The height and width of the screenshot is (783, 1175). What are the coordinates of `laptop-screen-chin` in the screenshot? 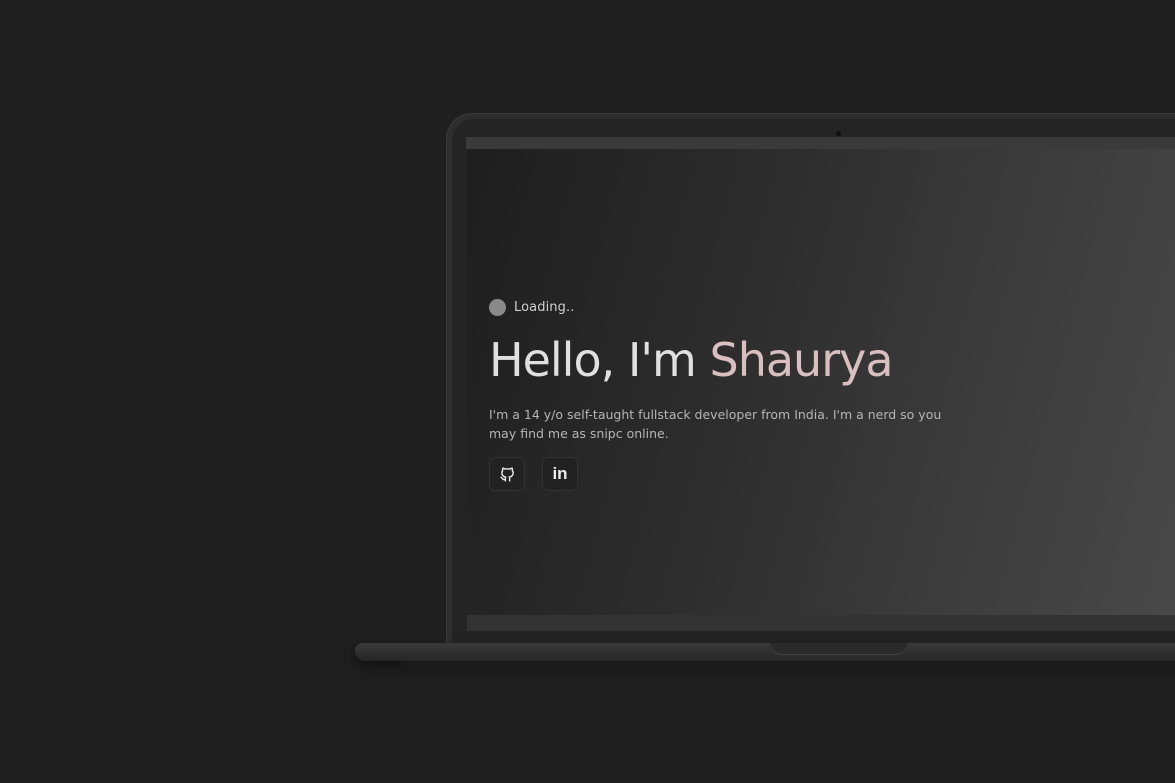 It's located at (821, 623).